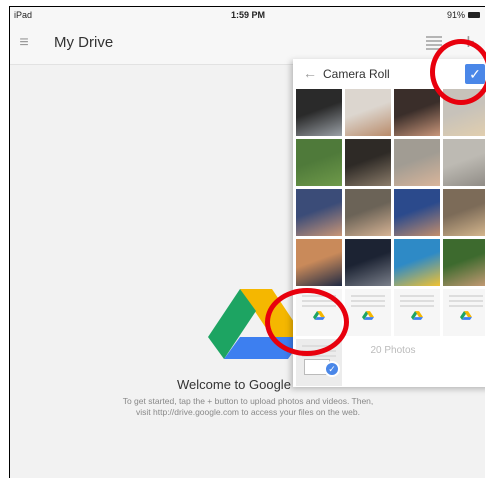  I want to click on battery-percent: 91%, so click(455, 15).